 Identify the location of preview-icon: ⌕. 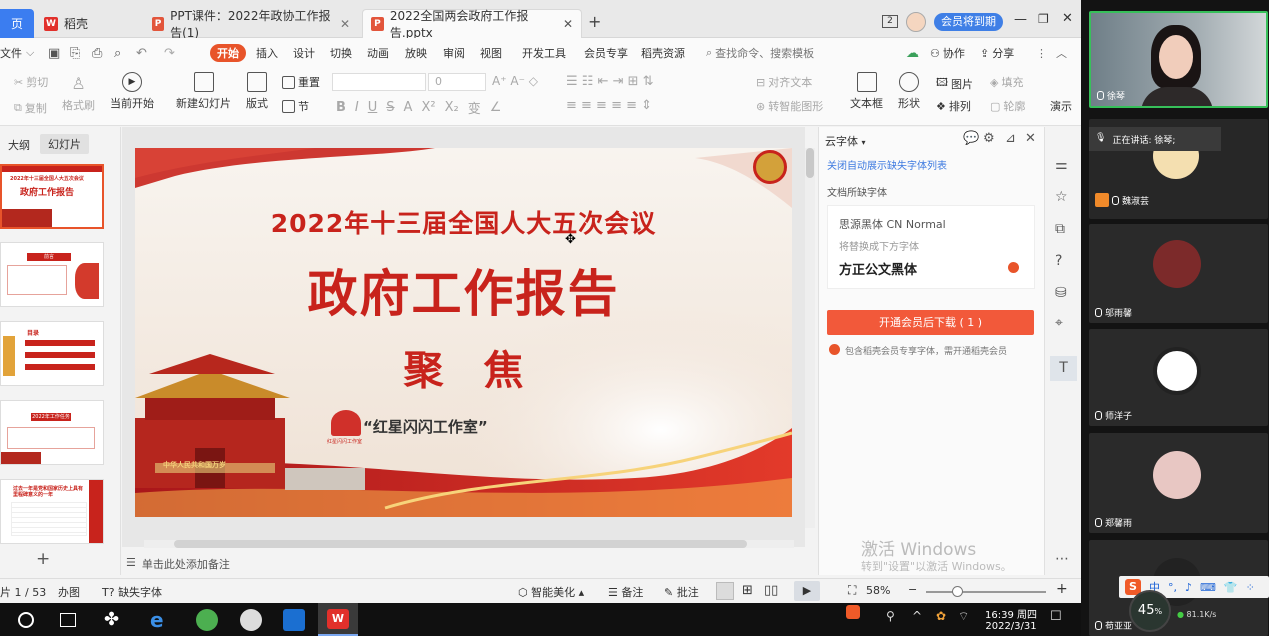
(117, 53).